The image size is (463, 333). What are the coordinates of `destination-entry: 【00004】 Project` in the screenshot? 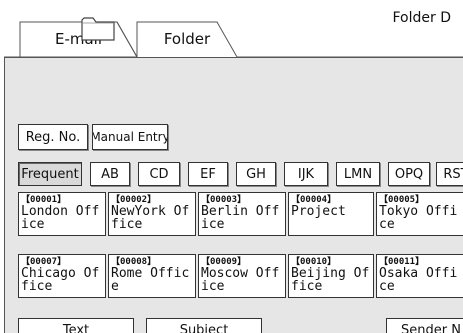 It's located at (331, 214).